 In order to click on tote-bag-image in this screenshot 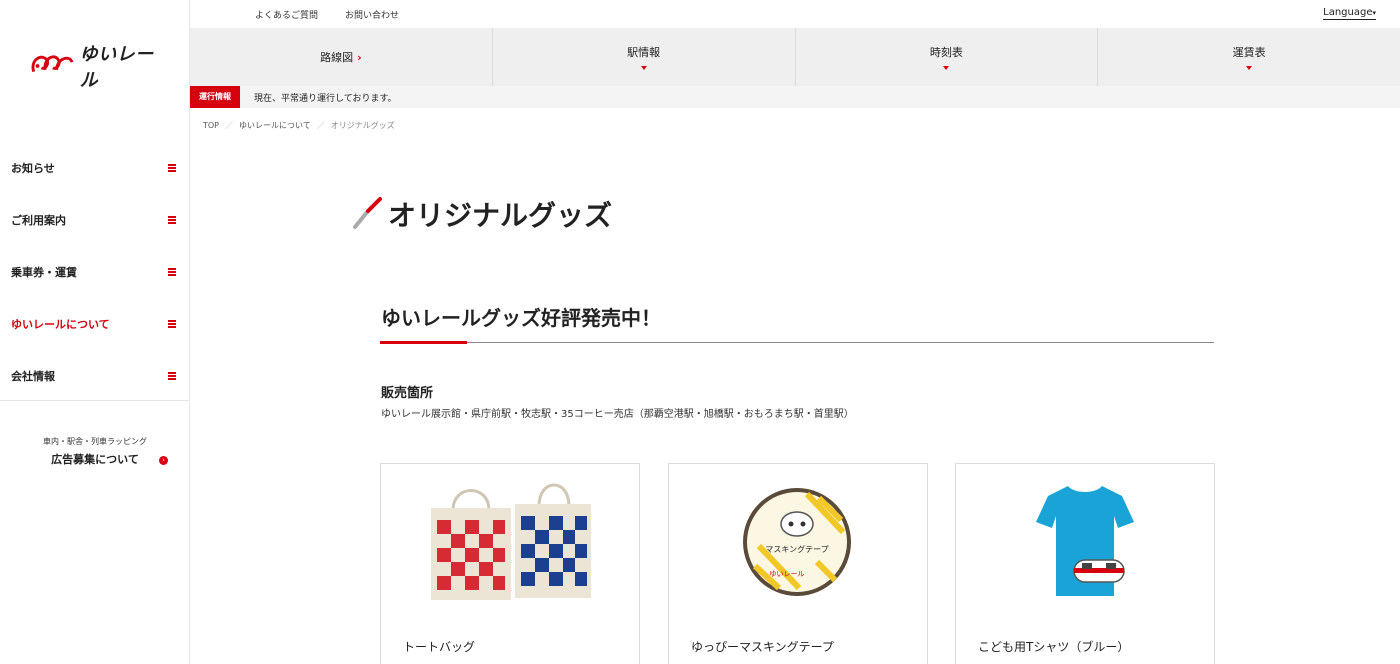, I will do `click(511, 541)`.